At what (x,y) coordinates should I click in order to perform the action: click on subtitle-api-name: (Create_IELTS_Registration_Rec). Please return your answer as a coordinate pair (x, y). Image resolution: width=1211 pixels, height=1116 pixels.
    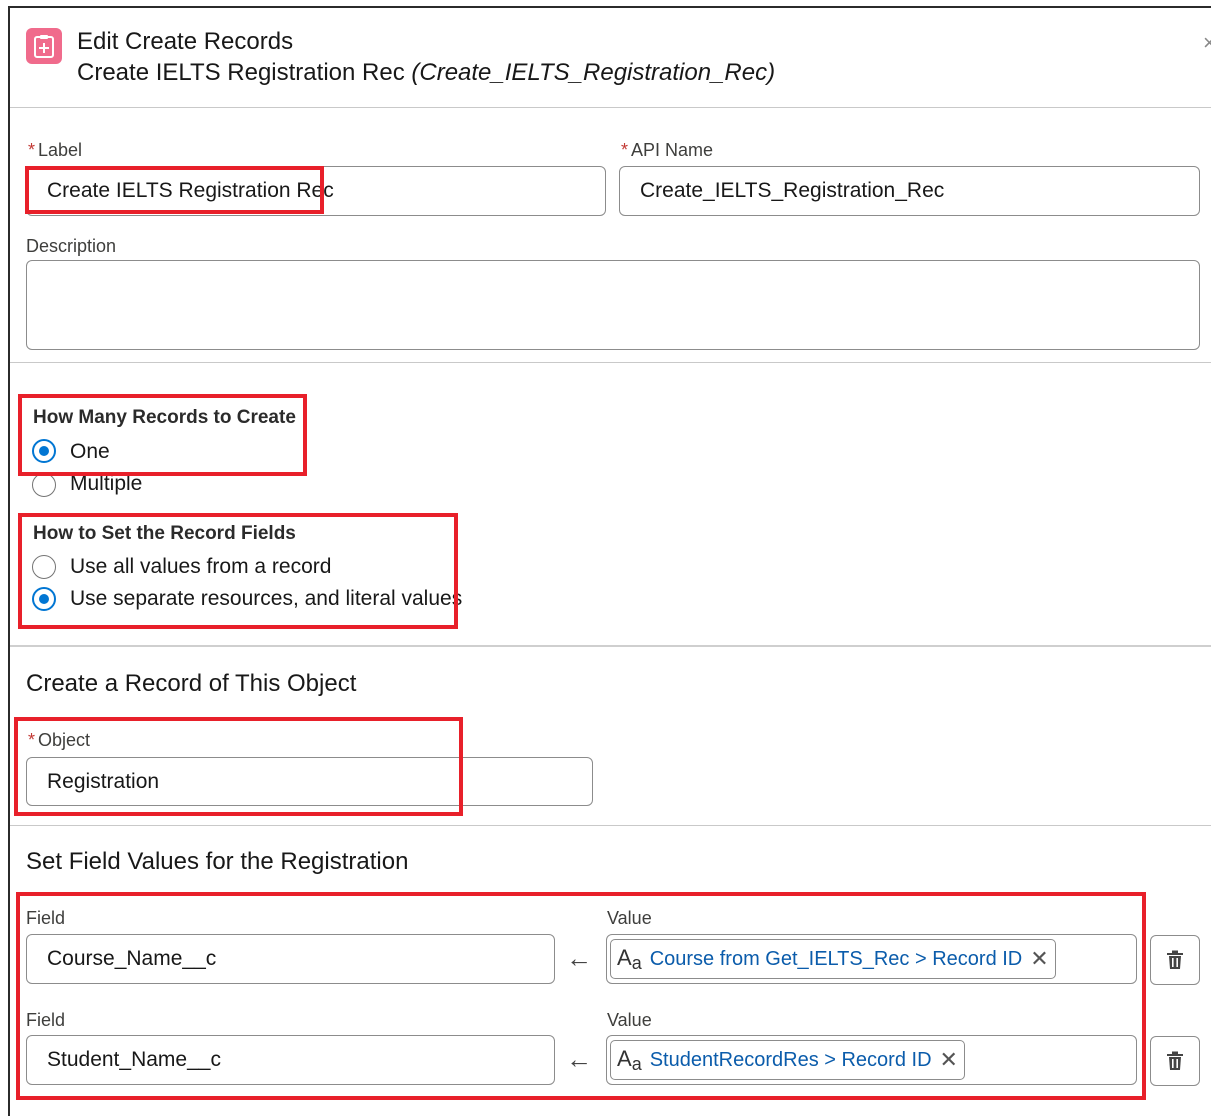
    Looking at the image, I should click on (593, 72).